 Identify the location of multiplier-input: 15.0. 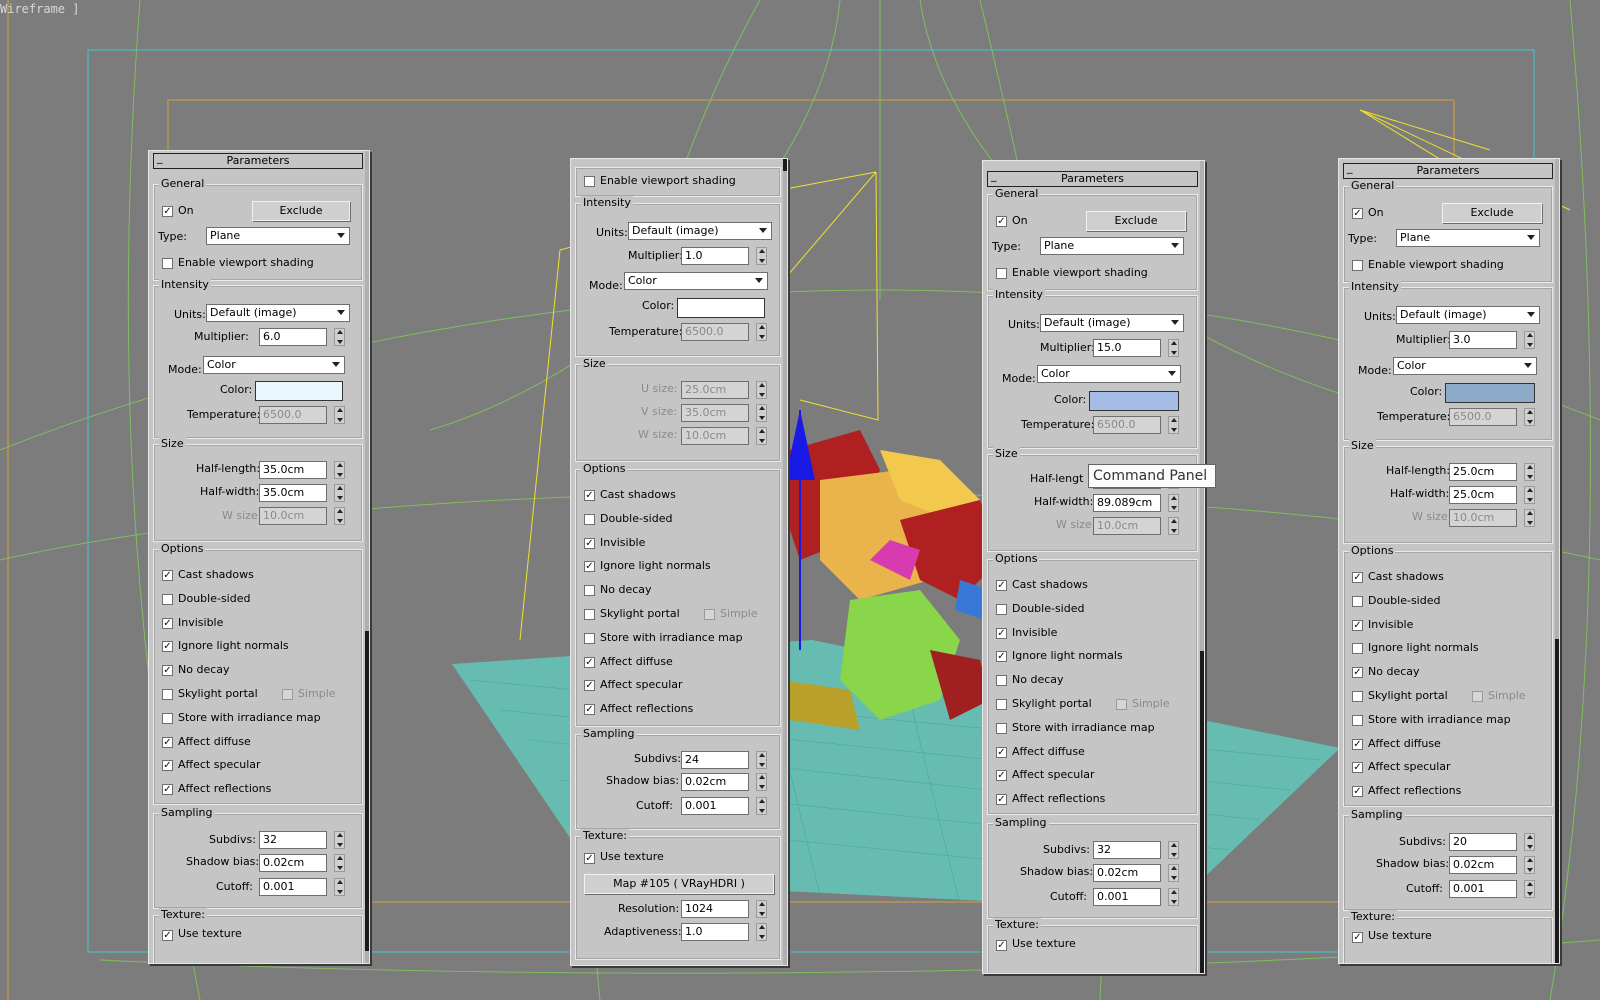
(1127, 348).